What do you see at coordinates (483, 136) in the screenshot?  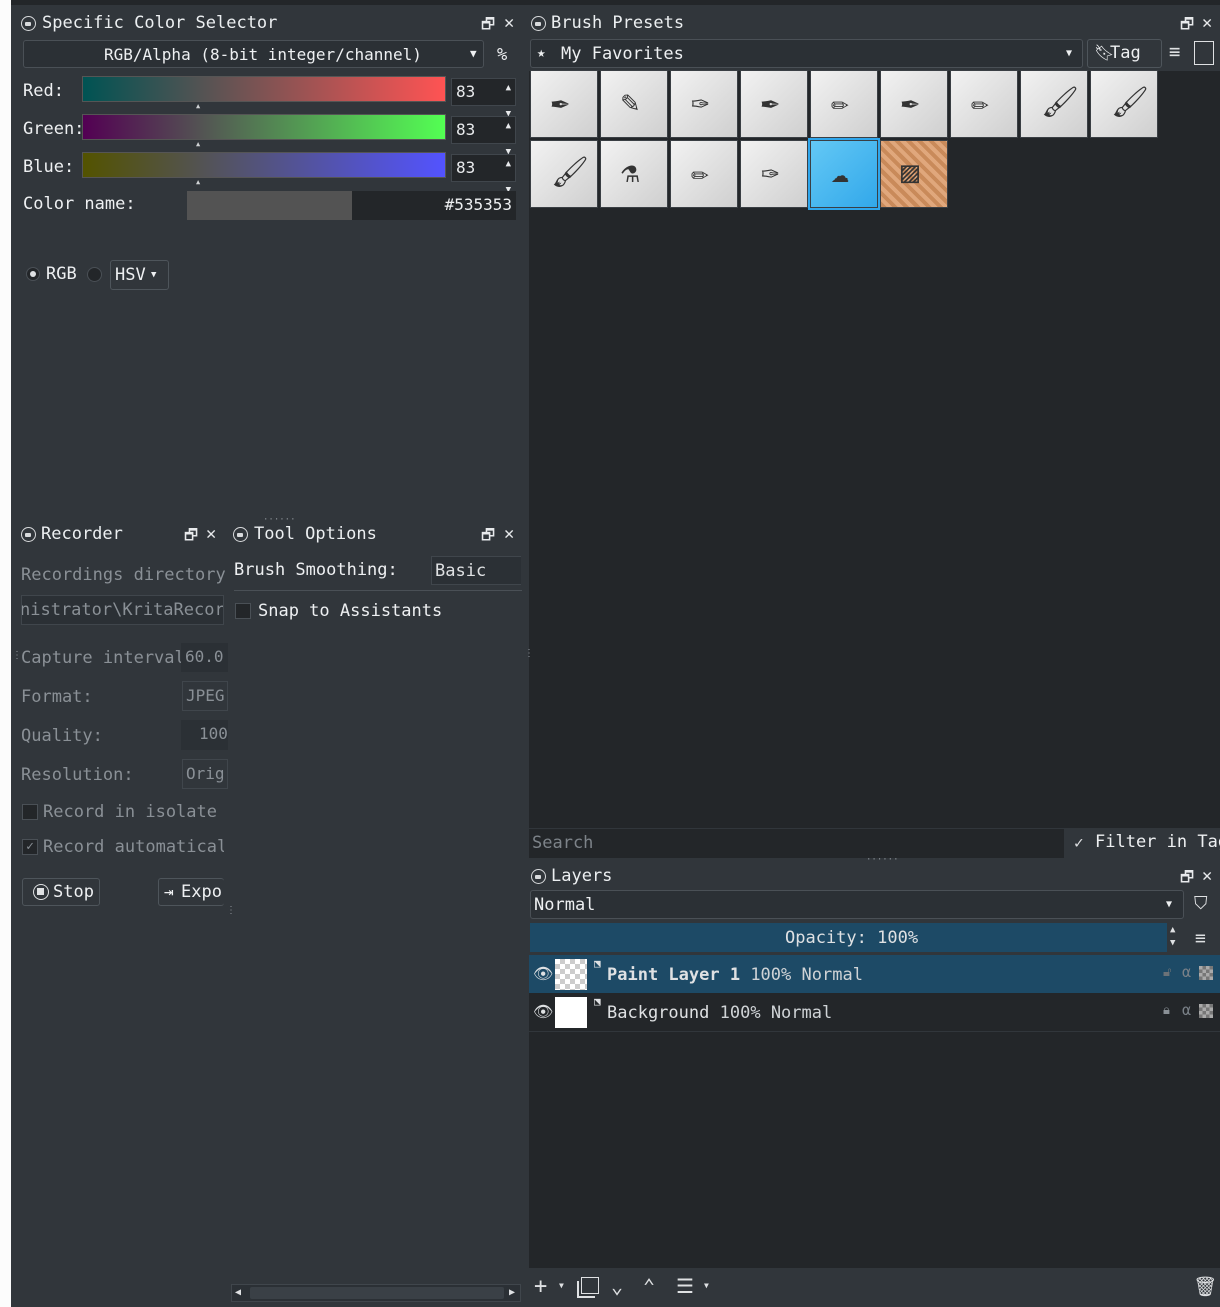 I see `green-spinbox: 83 ▲ ▼` at bounding box center [483, 136].